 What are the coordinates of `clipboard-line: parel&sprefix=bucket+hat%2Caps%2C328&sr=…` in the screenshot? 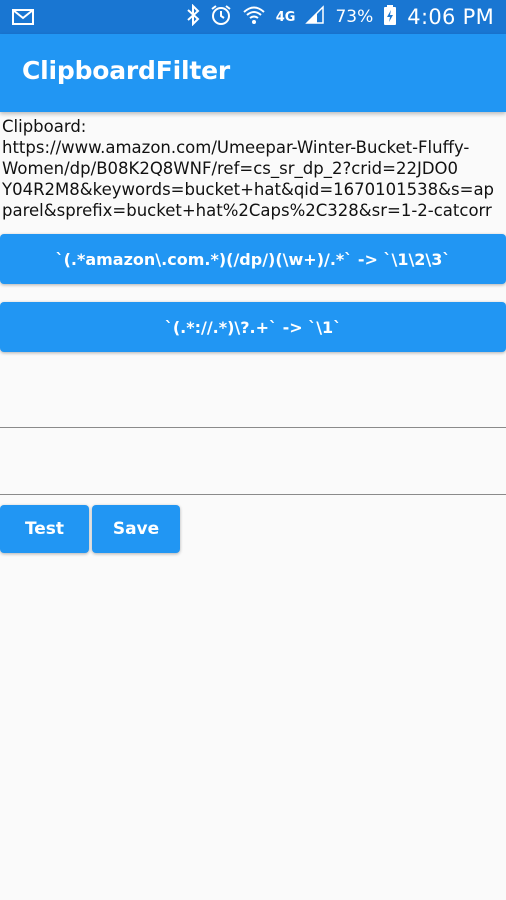 It's located at (247, 210).